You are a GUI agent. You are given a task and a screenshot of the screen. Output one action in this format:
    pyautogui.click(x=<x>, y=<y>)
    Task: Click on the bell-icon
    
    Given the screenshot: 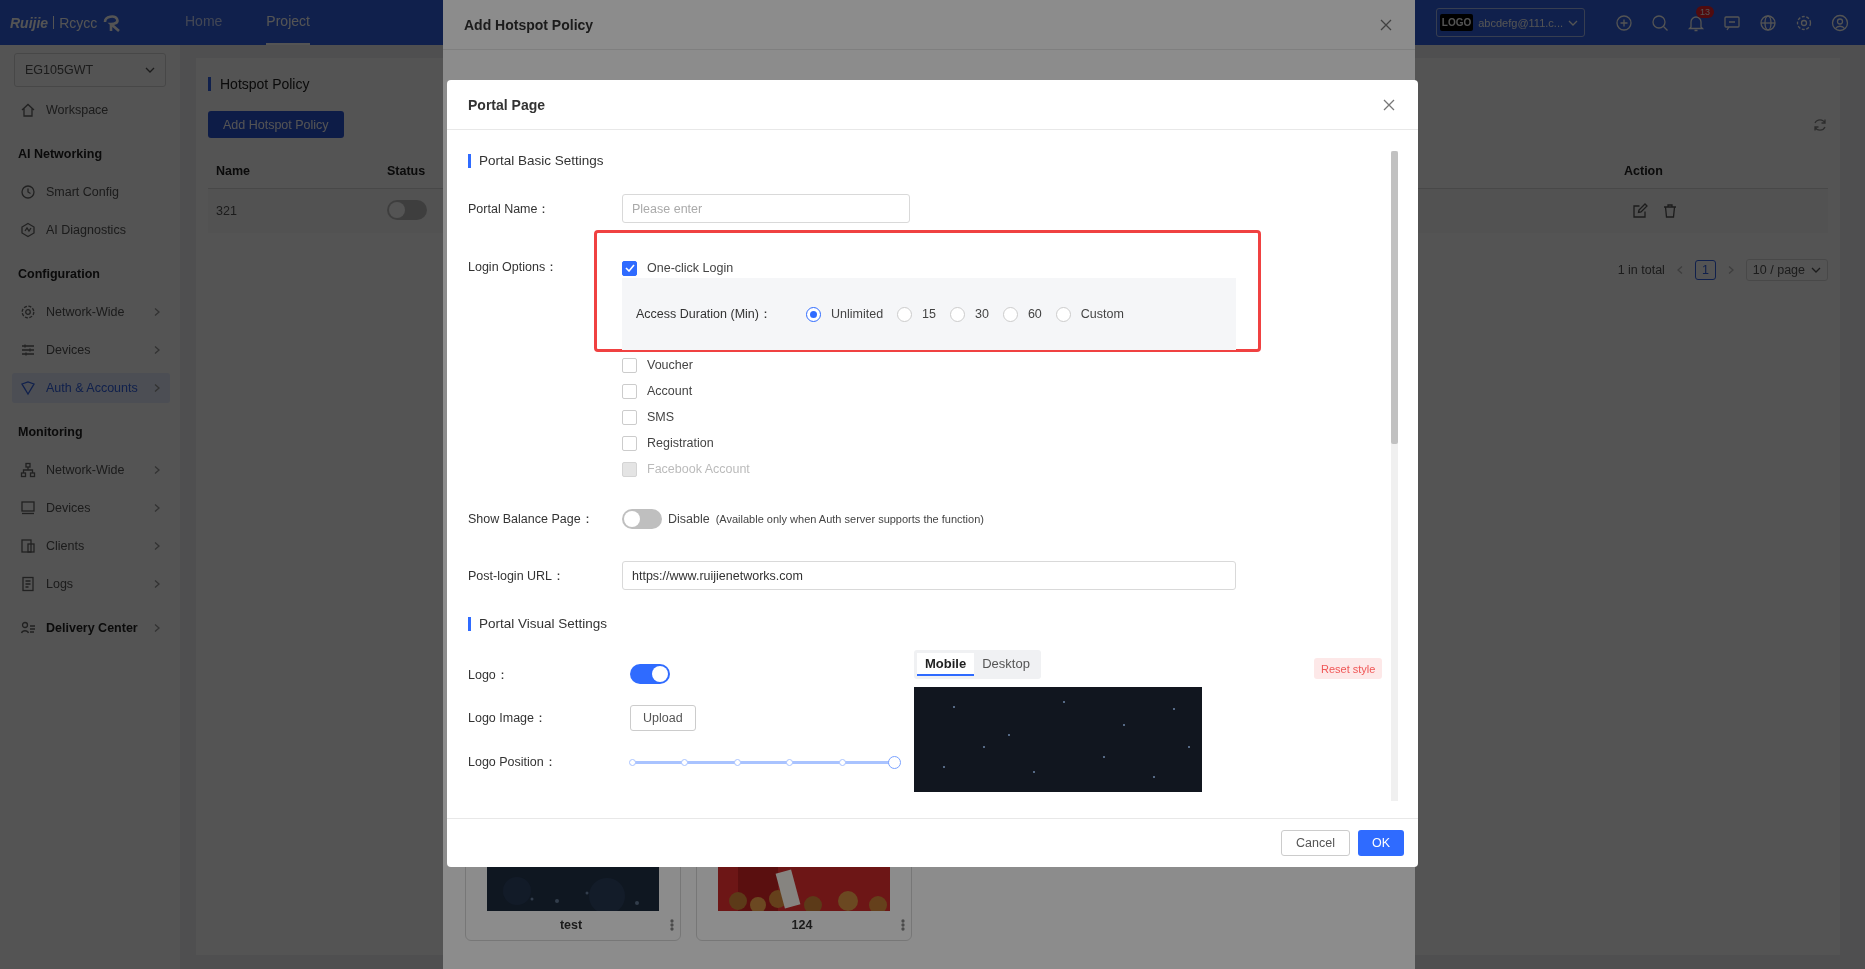 What is the action you would take?
    pyautogui.click(x=1696, y=22)
    